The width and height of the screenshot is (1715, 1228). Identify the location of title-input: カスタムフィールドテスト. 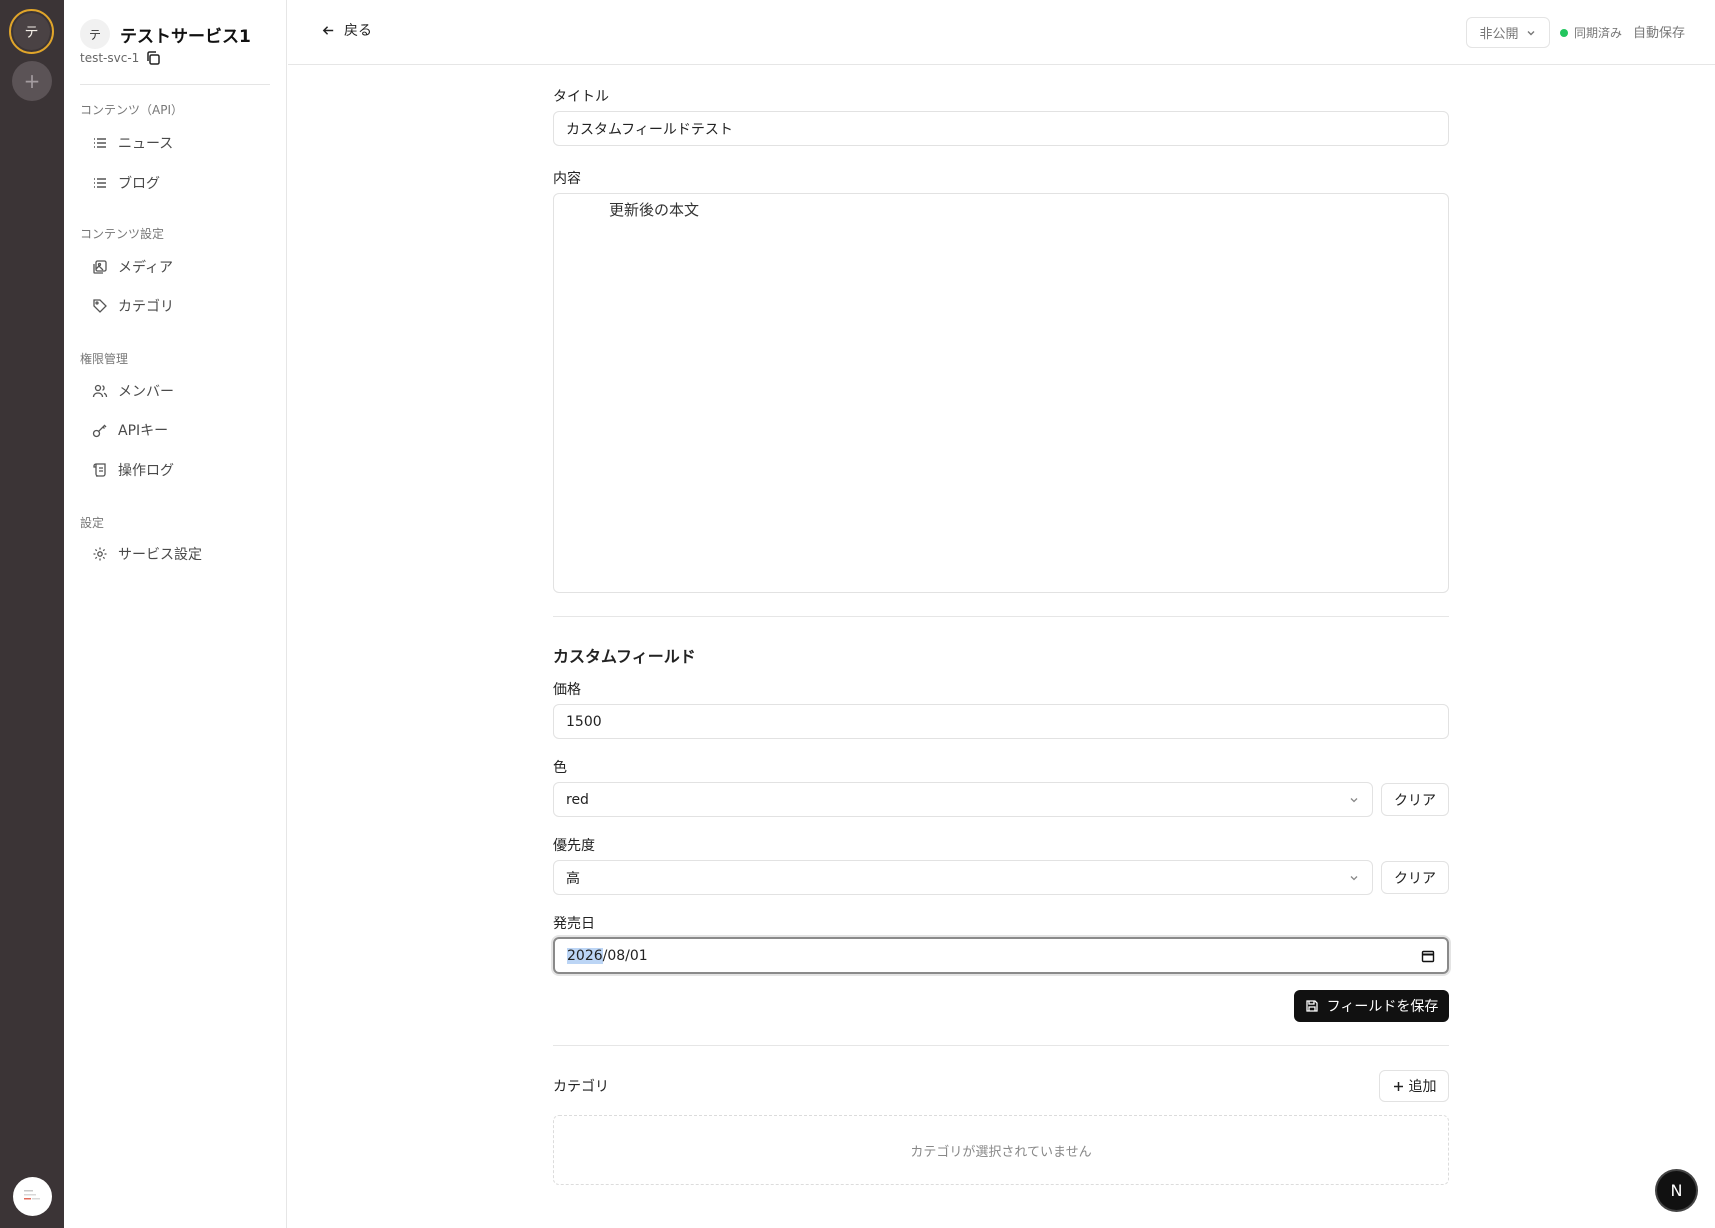
(1001, 128).